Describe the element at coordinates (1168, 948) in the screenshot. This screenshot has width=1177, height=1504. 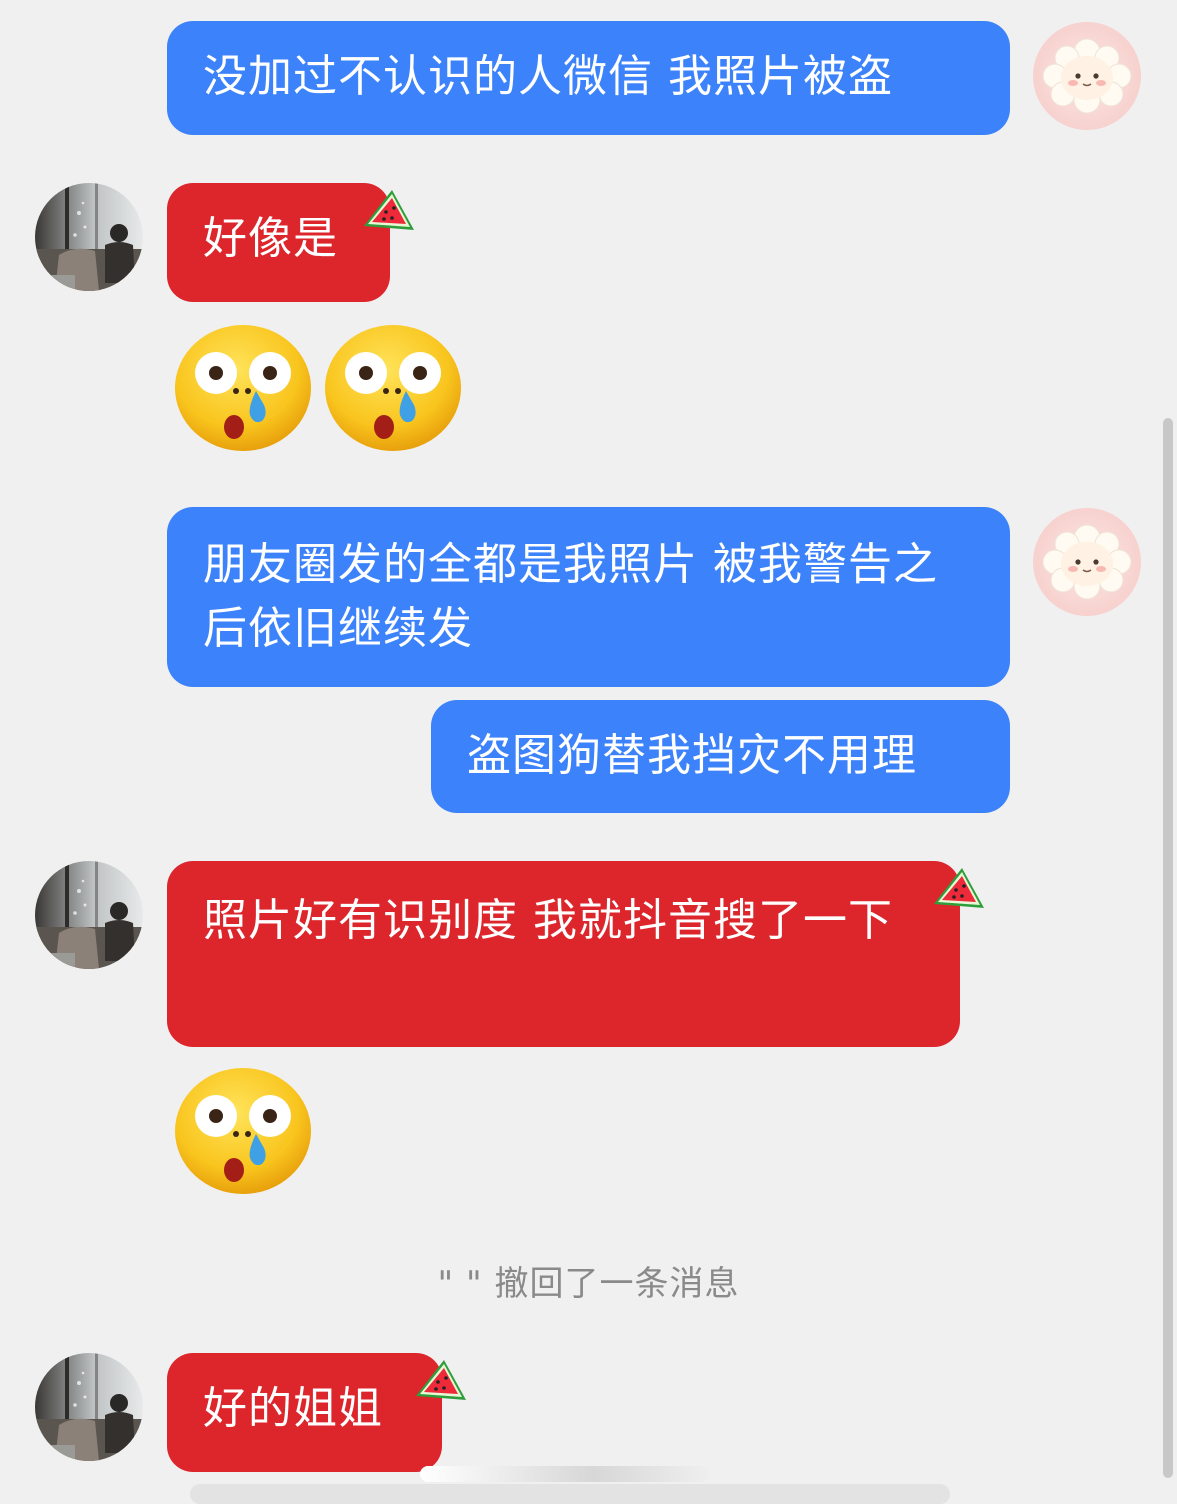
I see `scrollbar` at that location.